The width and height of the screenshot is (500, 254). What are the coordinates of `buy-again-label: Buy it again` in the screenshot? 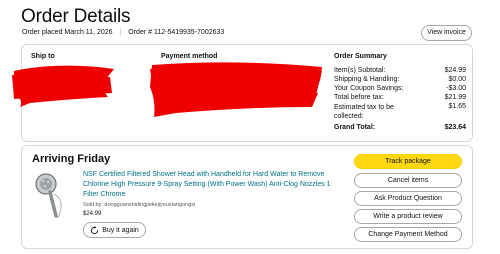 It's located at (120, 230).